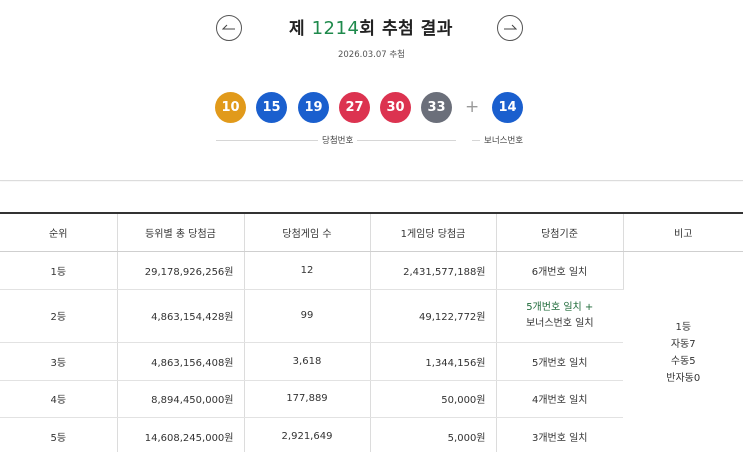 This screenshot has width=743, height=452. Describe the element at coordinates (683, 378) in the screenshot. I see `note-line: 반자동0` at that location.